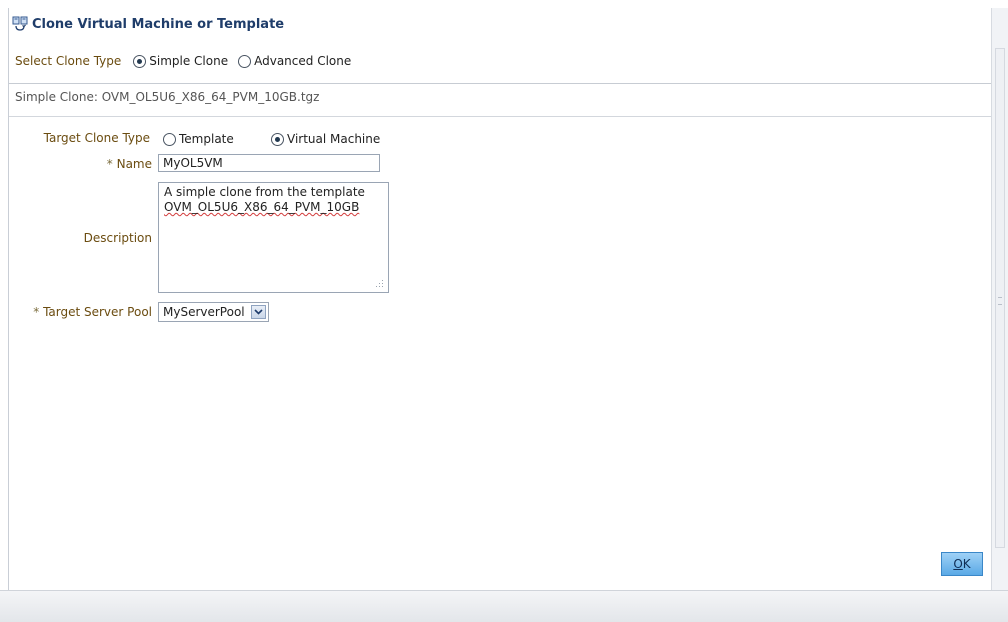 The height and width of the screenshot is (622, 1008). I want to click on target-server-pool-select: MyServerPool, so click(213, 312).